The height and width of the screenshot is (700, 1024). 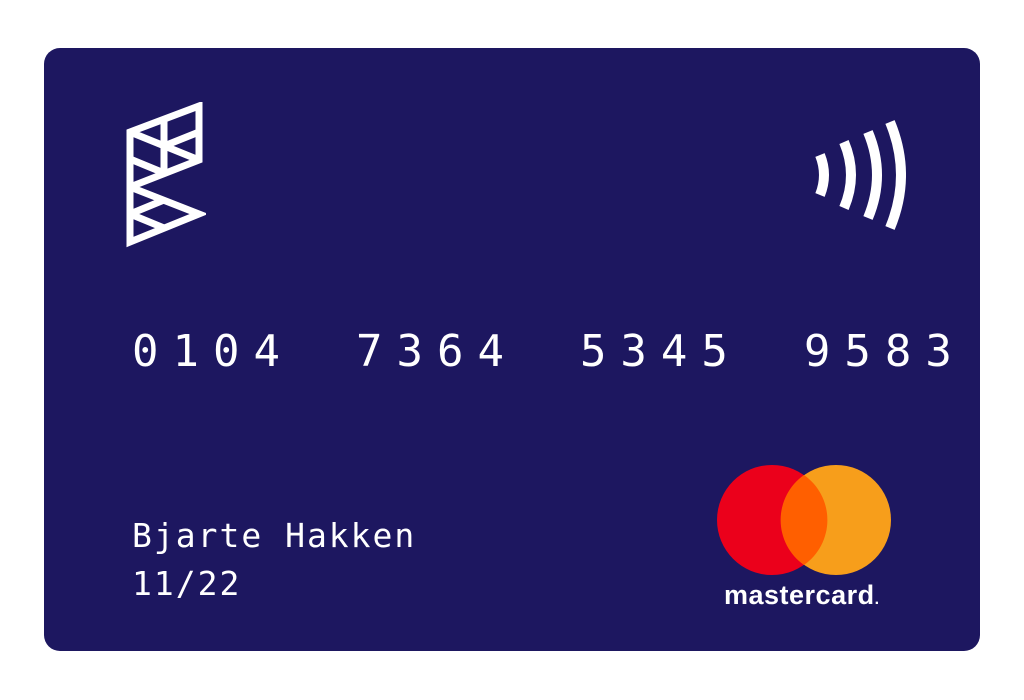 I want to click on expiry-date: 11/22, so click(x=187, y=583).